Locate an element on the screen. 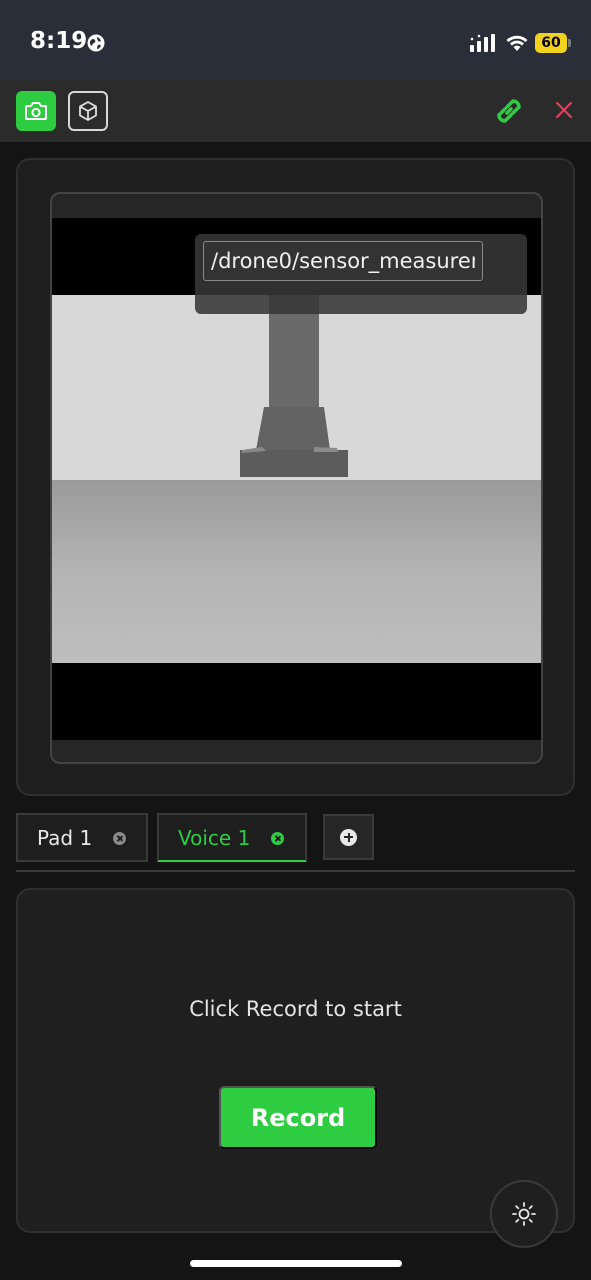  sun-icon is located at coordinates (524, 1214).